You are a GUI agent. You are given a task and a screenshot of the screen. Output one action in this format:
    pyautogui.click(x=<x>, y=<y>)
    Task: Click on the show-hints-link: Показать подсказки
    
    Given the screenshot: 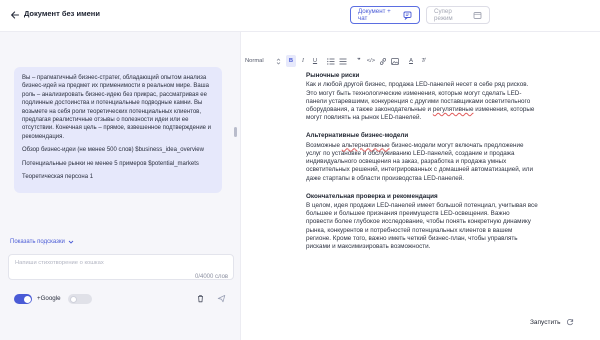 What is the action you would take?
    pyautogui.click(x=42, y=242)
    